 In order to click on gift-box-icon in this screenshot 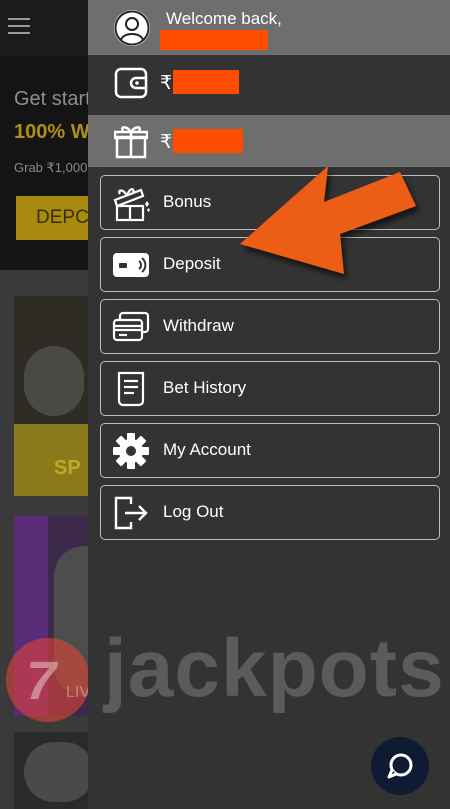, I will do `click(131, 203)`.